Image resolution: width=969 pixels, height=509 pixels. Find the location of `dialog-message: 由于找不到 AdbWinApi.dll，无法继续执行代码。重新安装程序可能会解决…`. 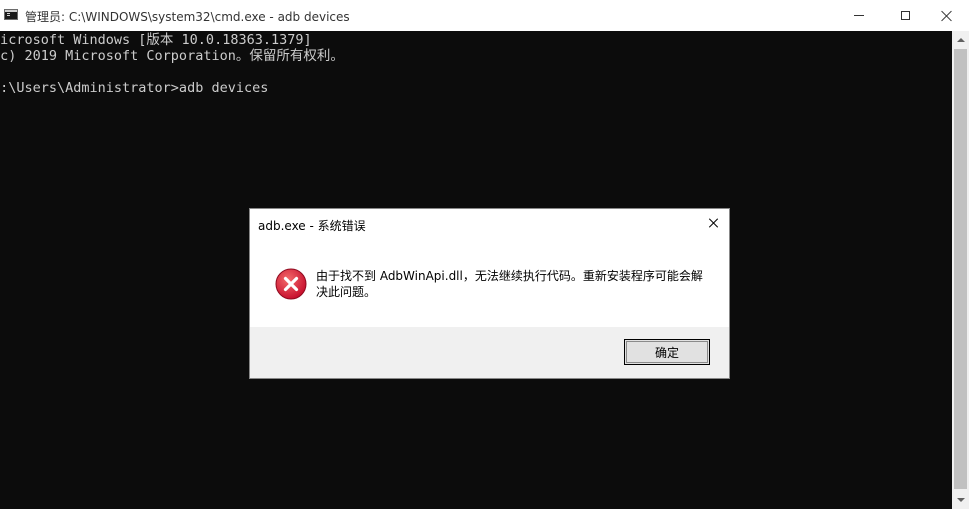

dialog-message: 由于找不到 AdbWinApi.dll，无法继续执行代码。重新安装程序可能会解决… is located at coordinates (509, 284).